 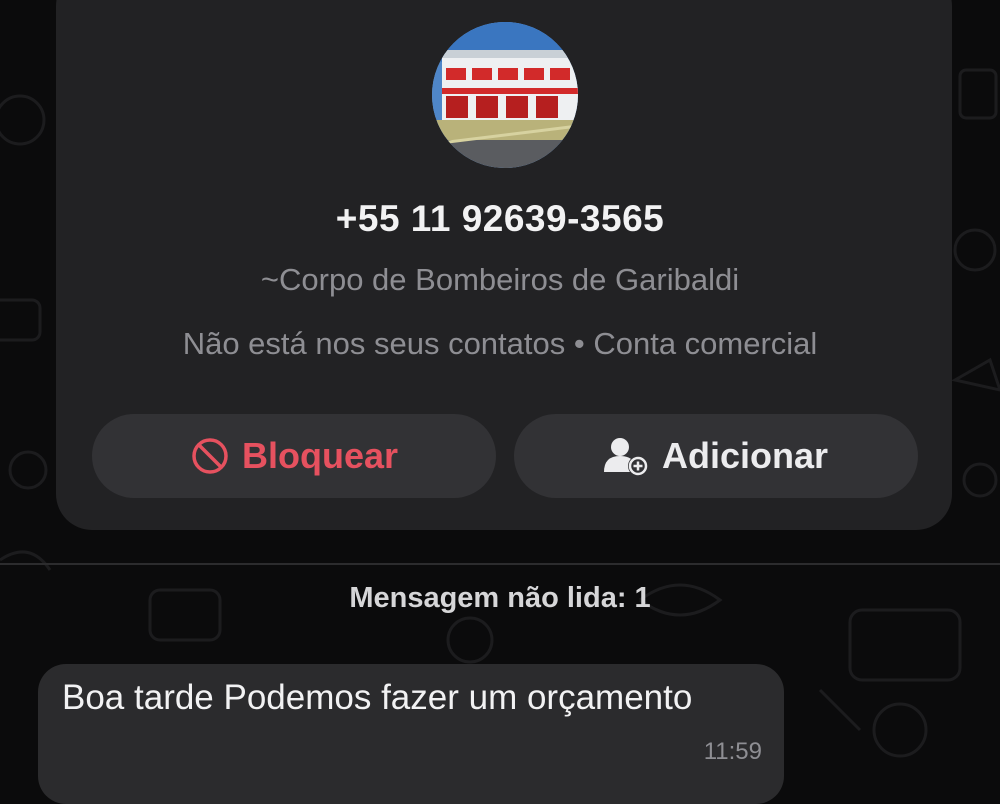 I want to click on unread-divider, so click(x=500, y=564).